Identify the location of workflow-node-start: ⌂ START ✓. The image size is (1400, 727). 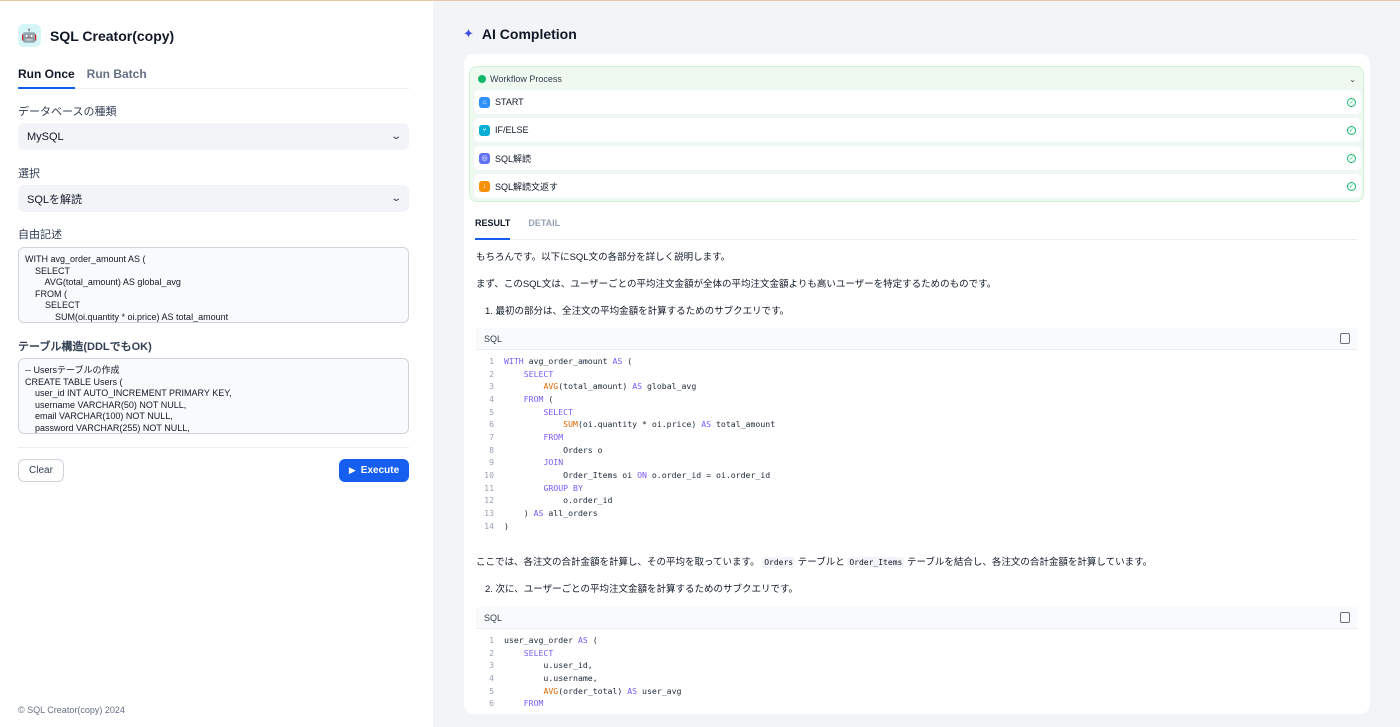
(917, 102).